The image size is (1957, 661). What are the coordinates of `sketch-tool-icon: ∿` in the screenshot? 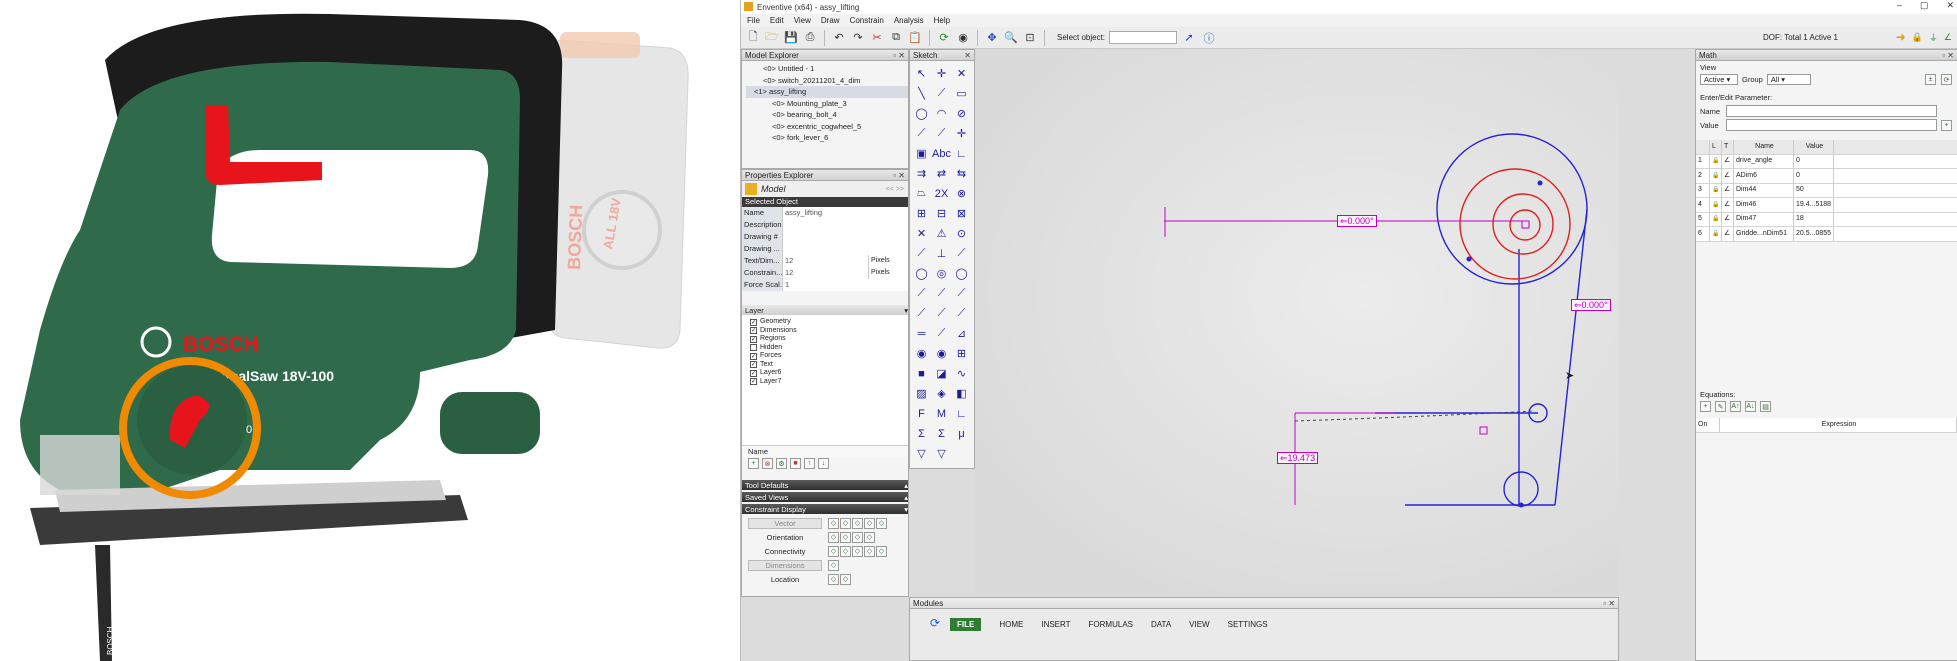 It's located at (961, 373).